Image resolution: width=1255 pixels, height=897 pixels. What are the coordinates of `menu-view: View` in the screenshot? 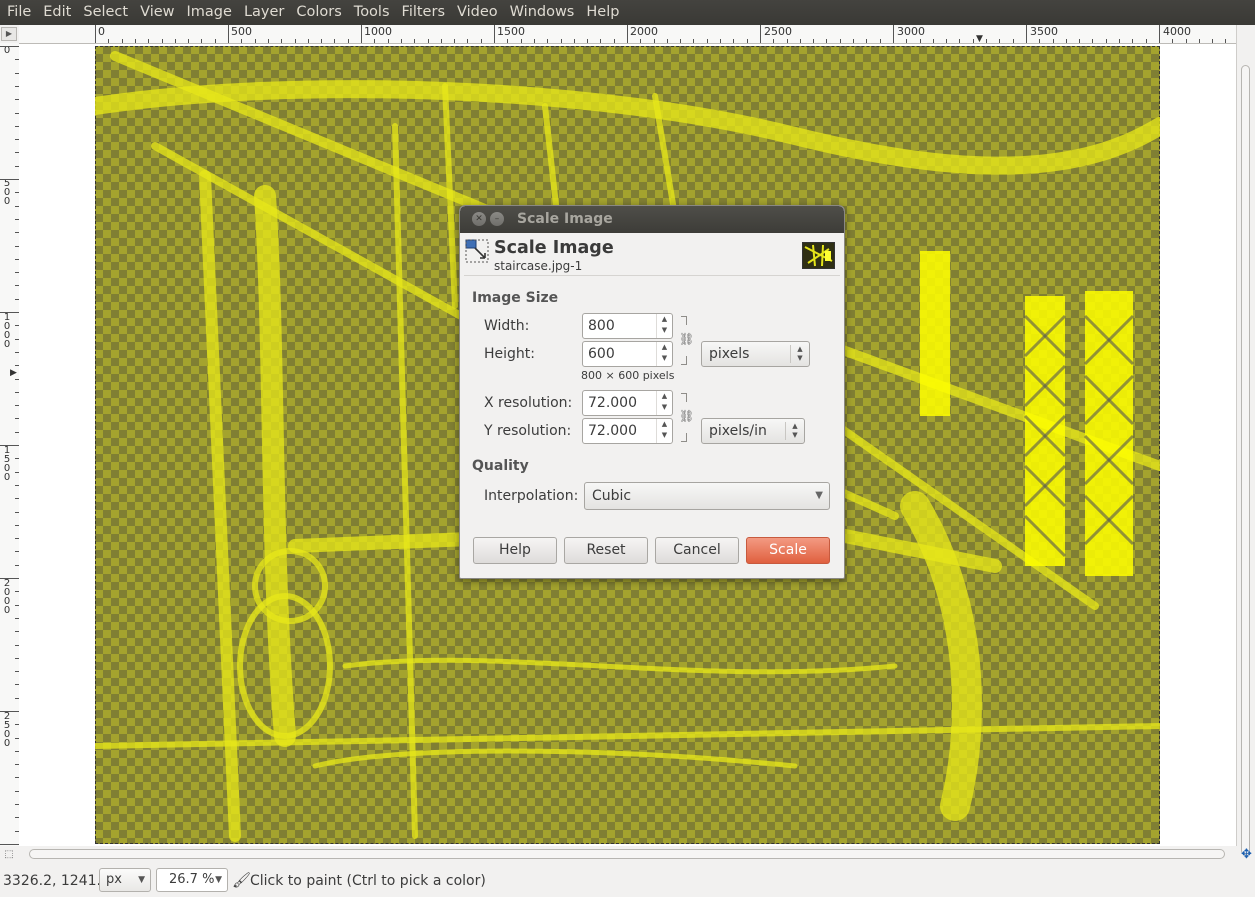 It's located at (158, 12).